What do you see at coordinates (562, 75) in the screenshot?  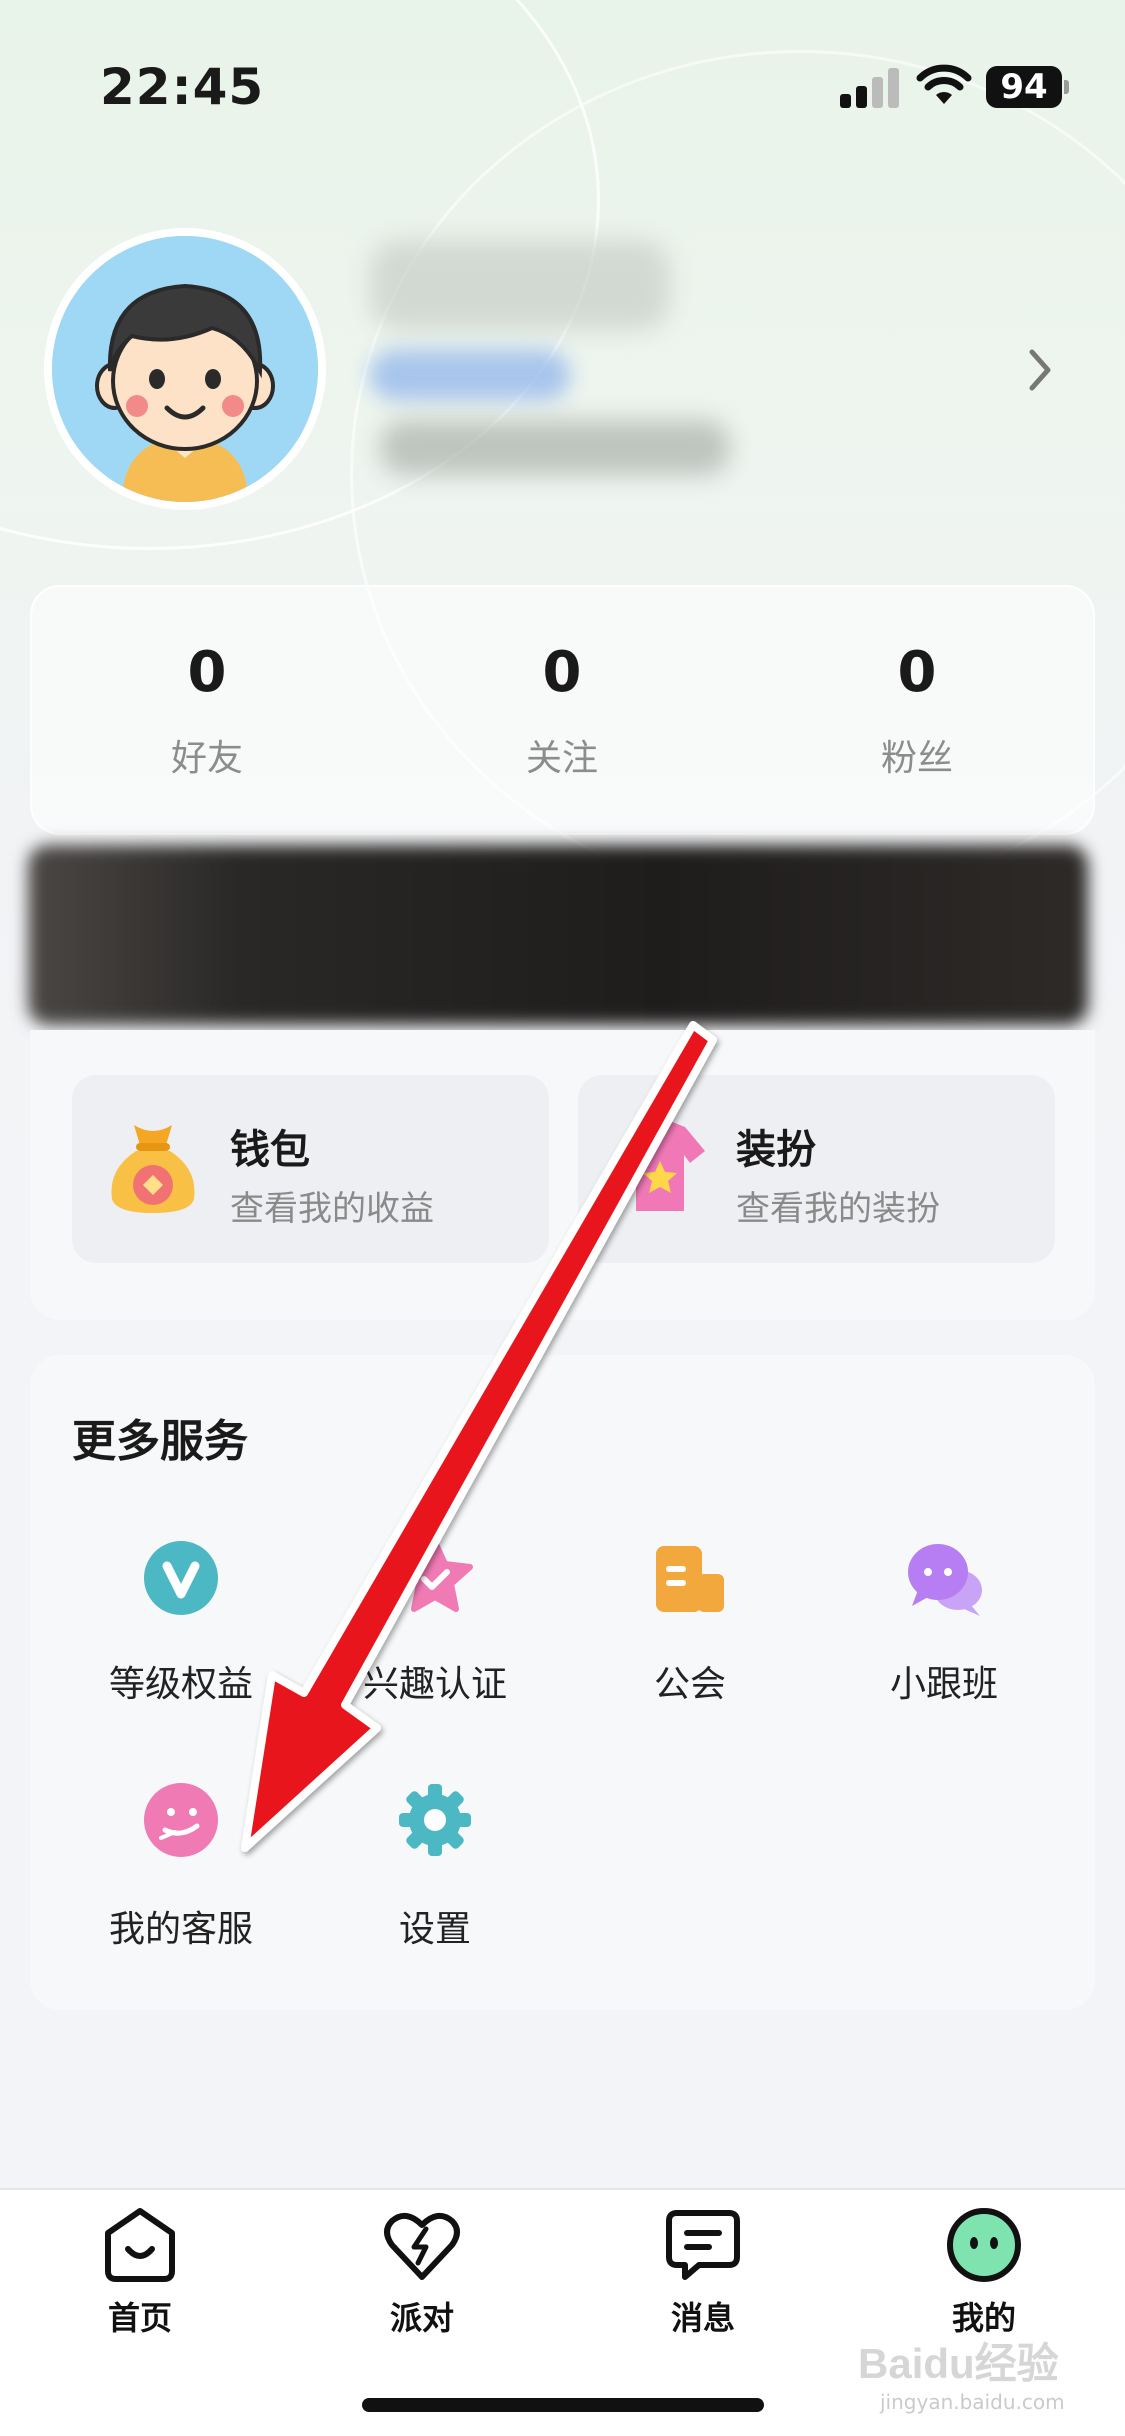 I see `status-bar: 22:45 94` at bounding box center [562, 75].